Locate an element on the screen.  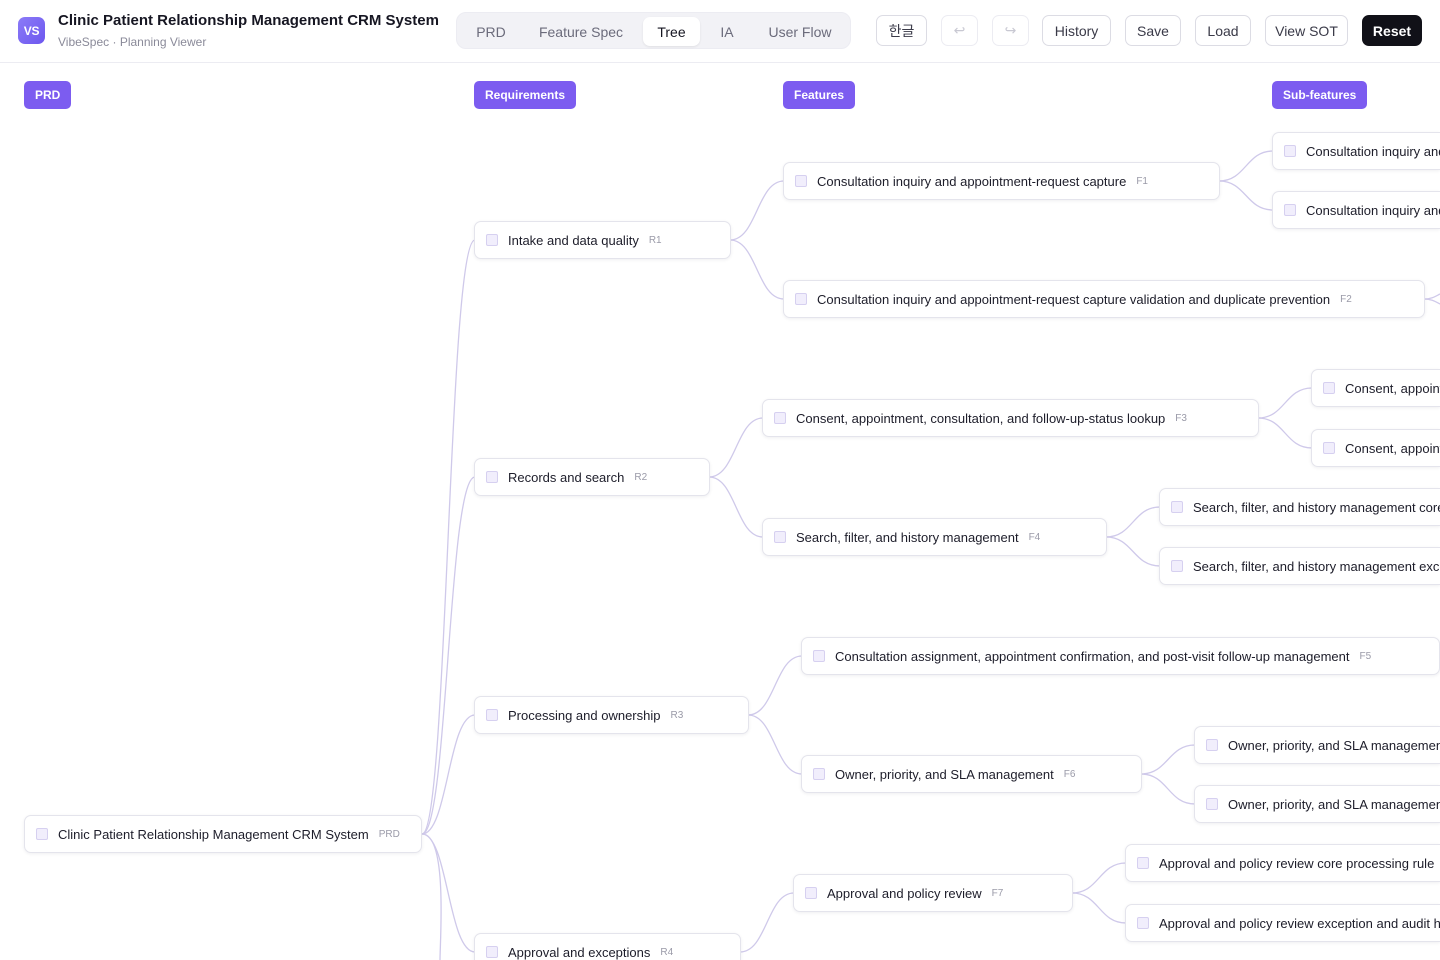
tab-prd: PRD is located at coordinates (491, 31).